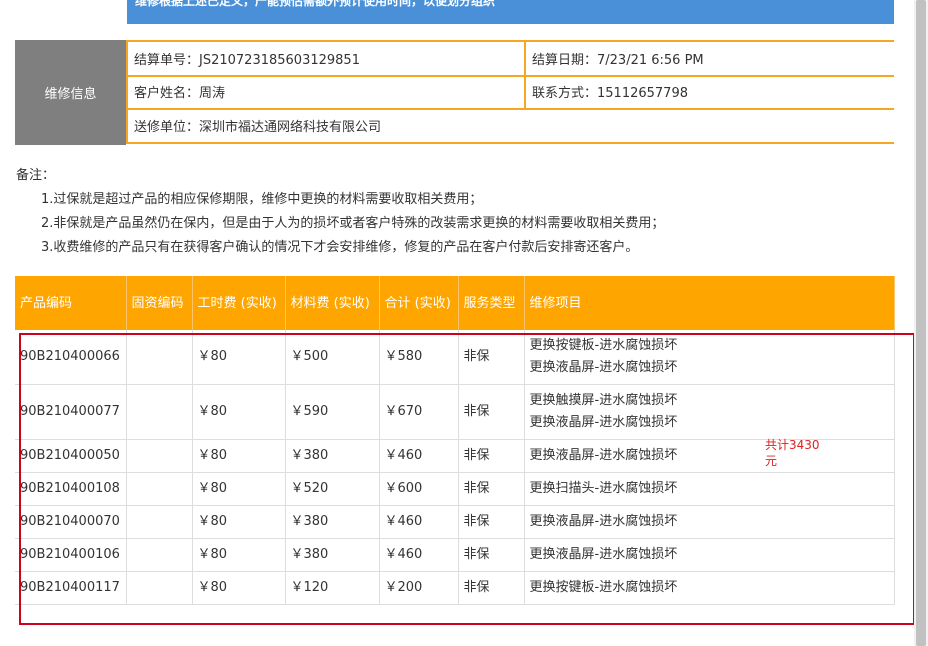  What do you see at coordinates (239, 303) in the screenshot?
I see `header-labor-fee: 工时费 (实收)` at bounding box center [239, 303].